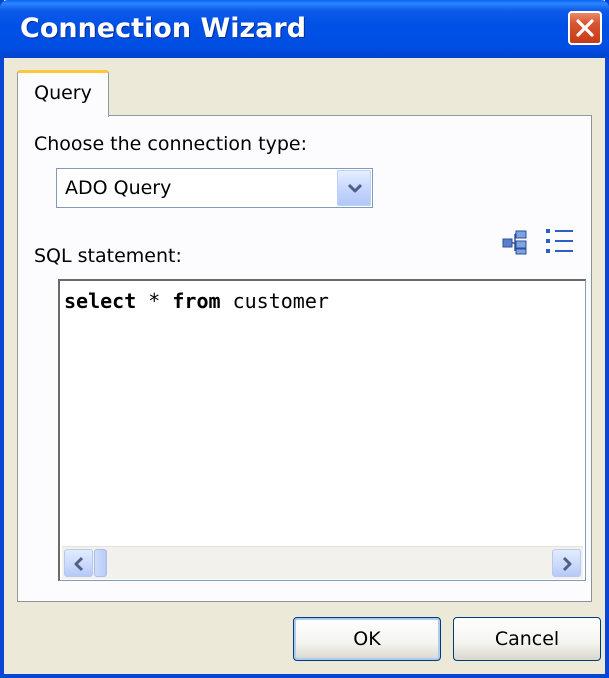  I want to click on sql-token: *, so click(154, 301).